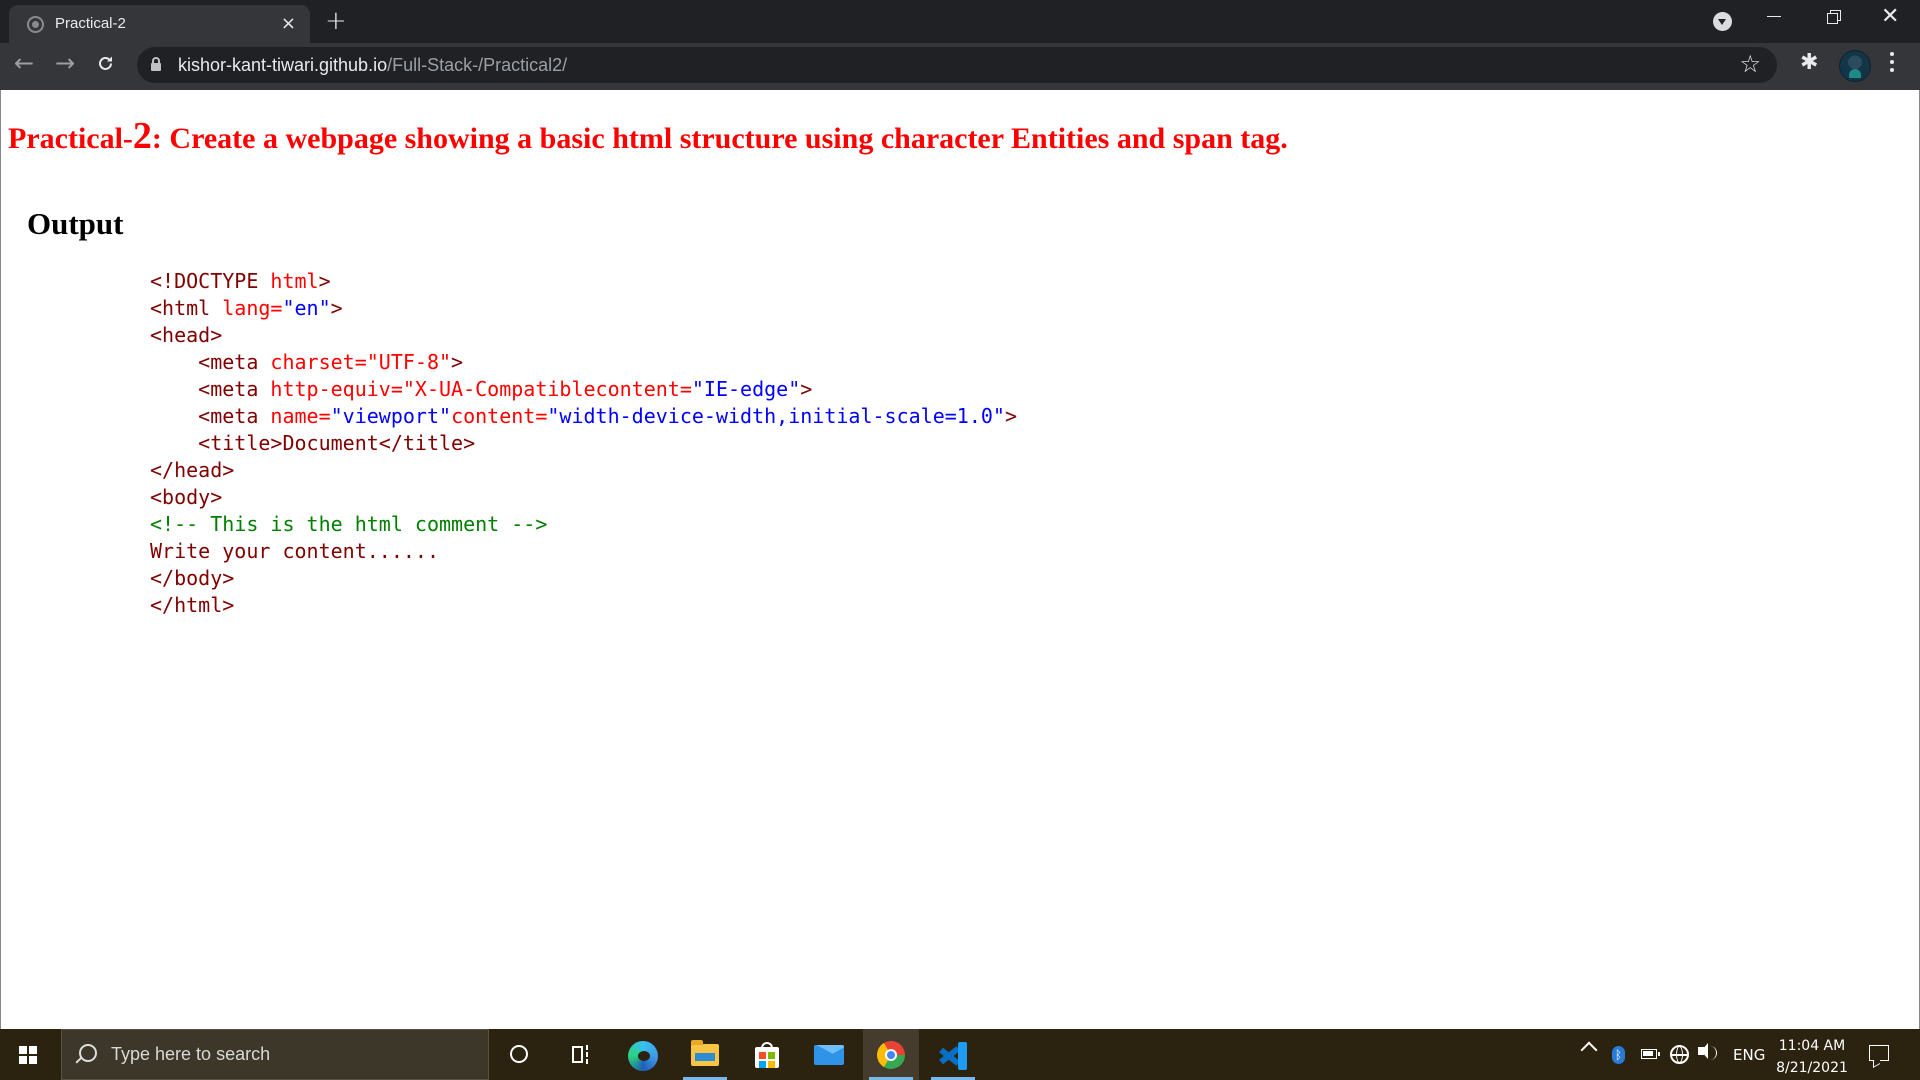 The image size is (1920, 1080). What do you see at coordinates (288, 23) in the screenshot?
I see `tab-close-icon: ×` at bounding box center [288, 23].